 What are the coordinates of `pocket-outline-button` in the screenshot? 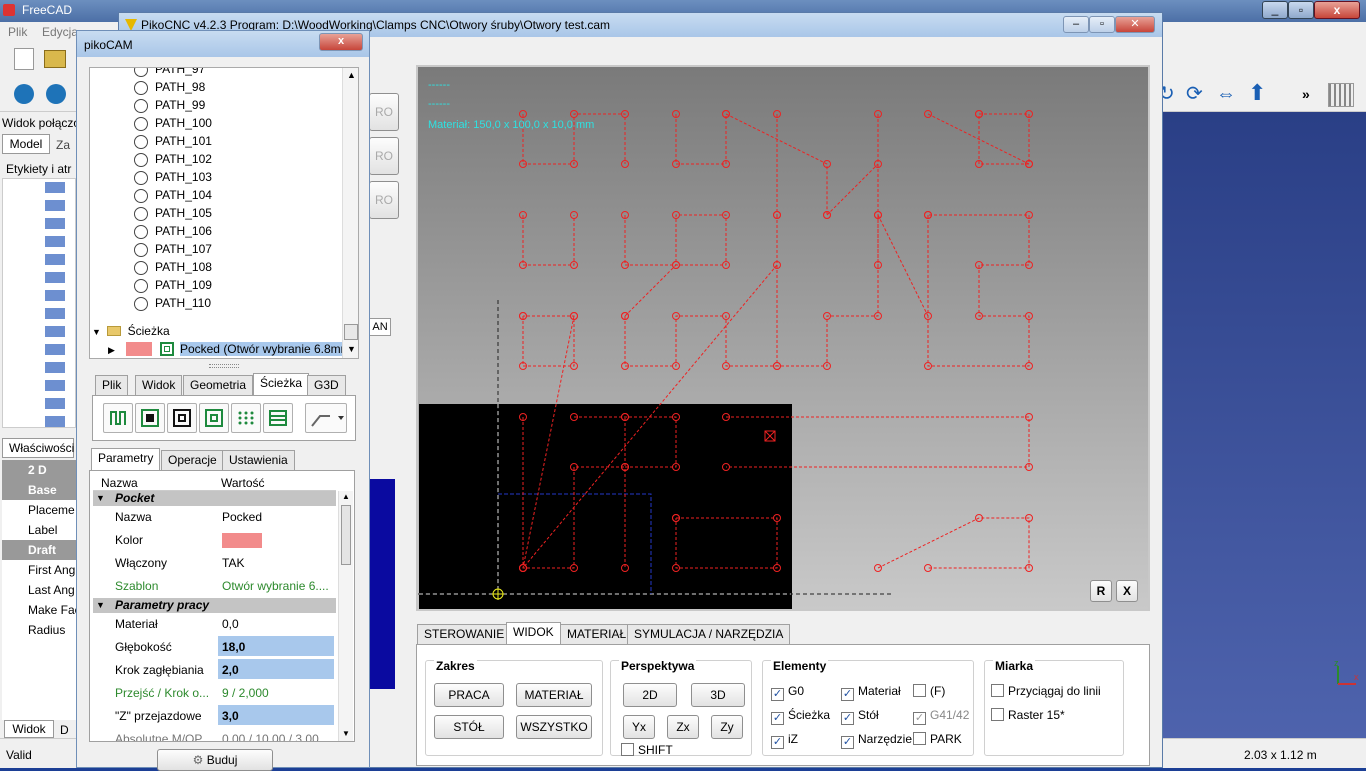 It's located at (182, 418).